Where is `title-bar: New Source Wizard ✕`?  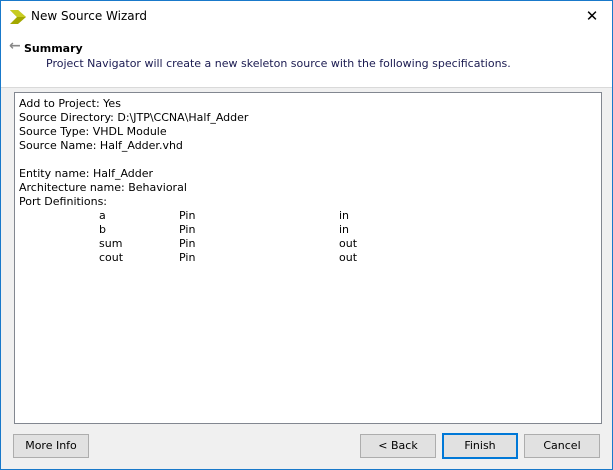 title-bar: New Source Wizard ✕ is located at coordinates (306, 16).